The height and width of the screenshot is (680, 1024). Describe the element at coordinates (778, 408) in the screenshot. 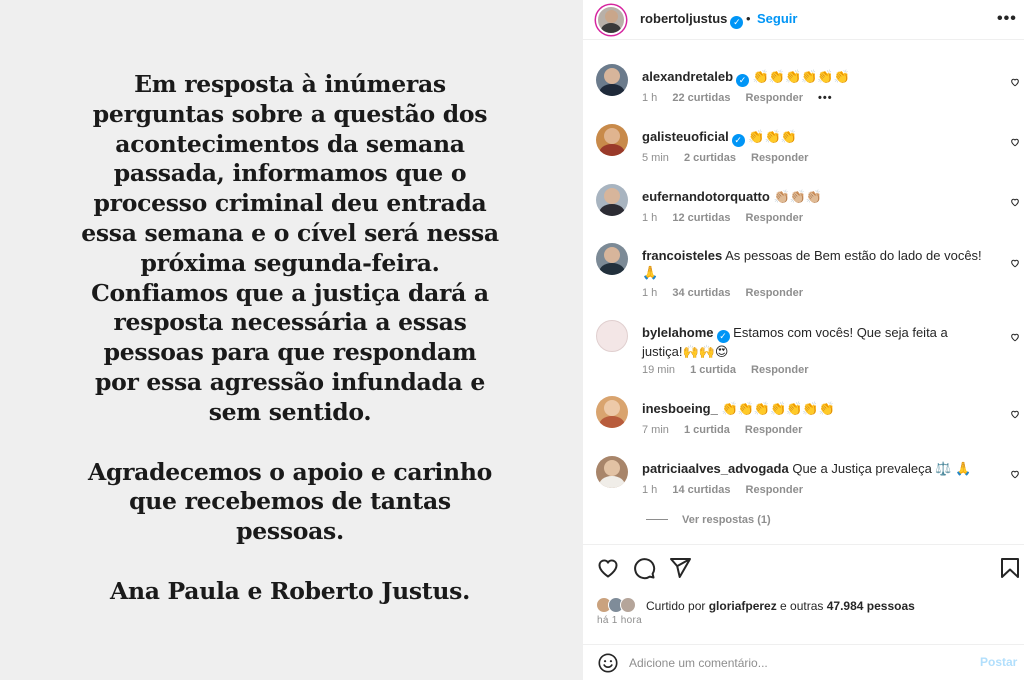

I see `comment-text: 👏👏👏👏👏👏👏` at that location.